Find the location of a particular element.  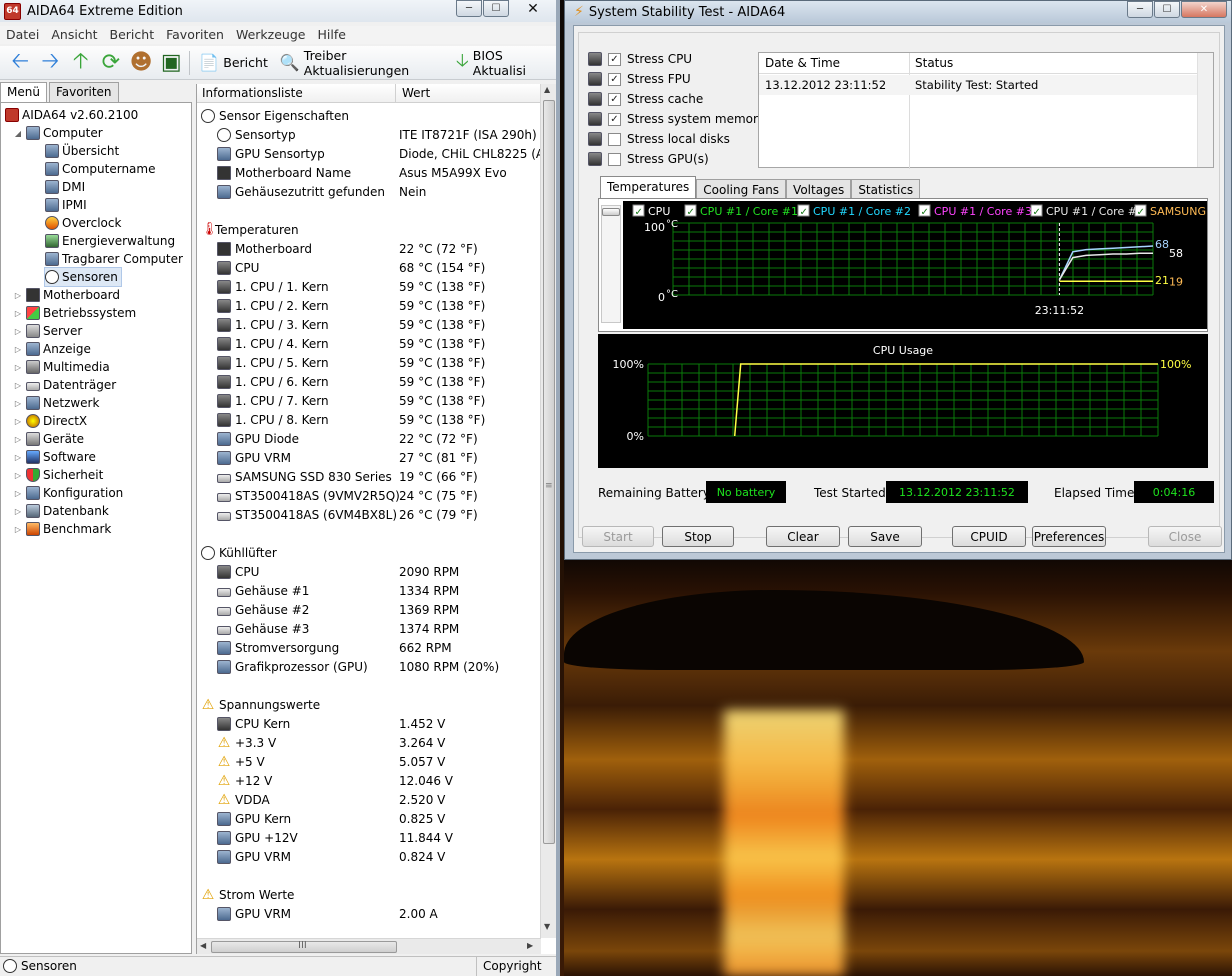

save-button: Save is located at coordinates (885, 536).